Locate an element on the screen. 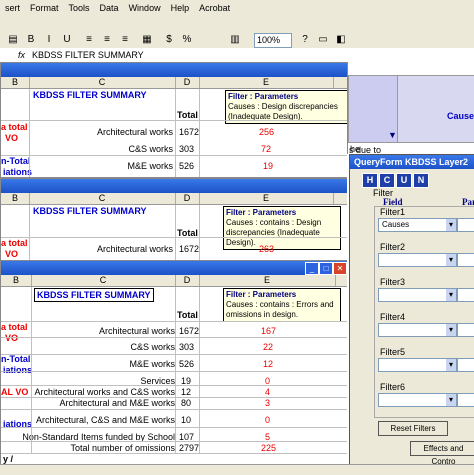  menu-acrobat: Acrobat is located at coordinates (214, 8).